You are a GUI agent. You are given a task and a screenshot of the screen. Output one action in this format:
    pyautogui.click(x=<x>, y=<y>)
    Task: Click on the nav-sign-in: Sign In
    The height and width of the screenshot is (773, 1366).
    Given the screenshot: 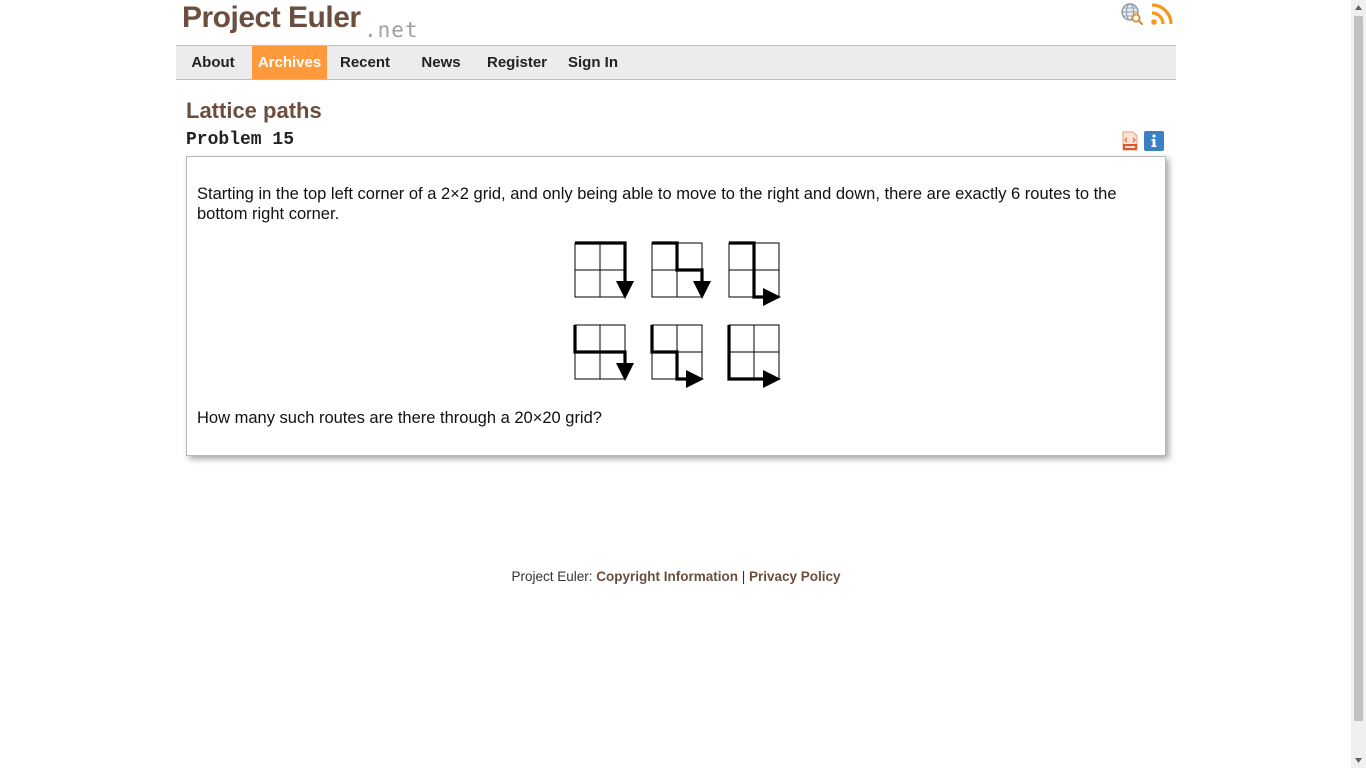 What is the action you would take?
    pyautogui.click(x=593, y=62)
    